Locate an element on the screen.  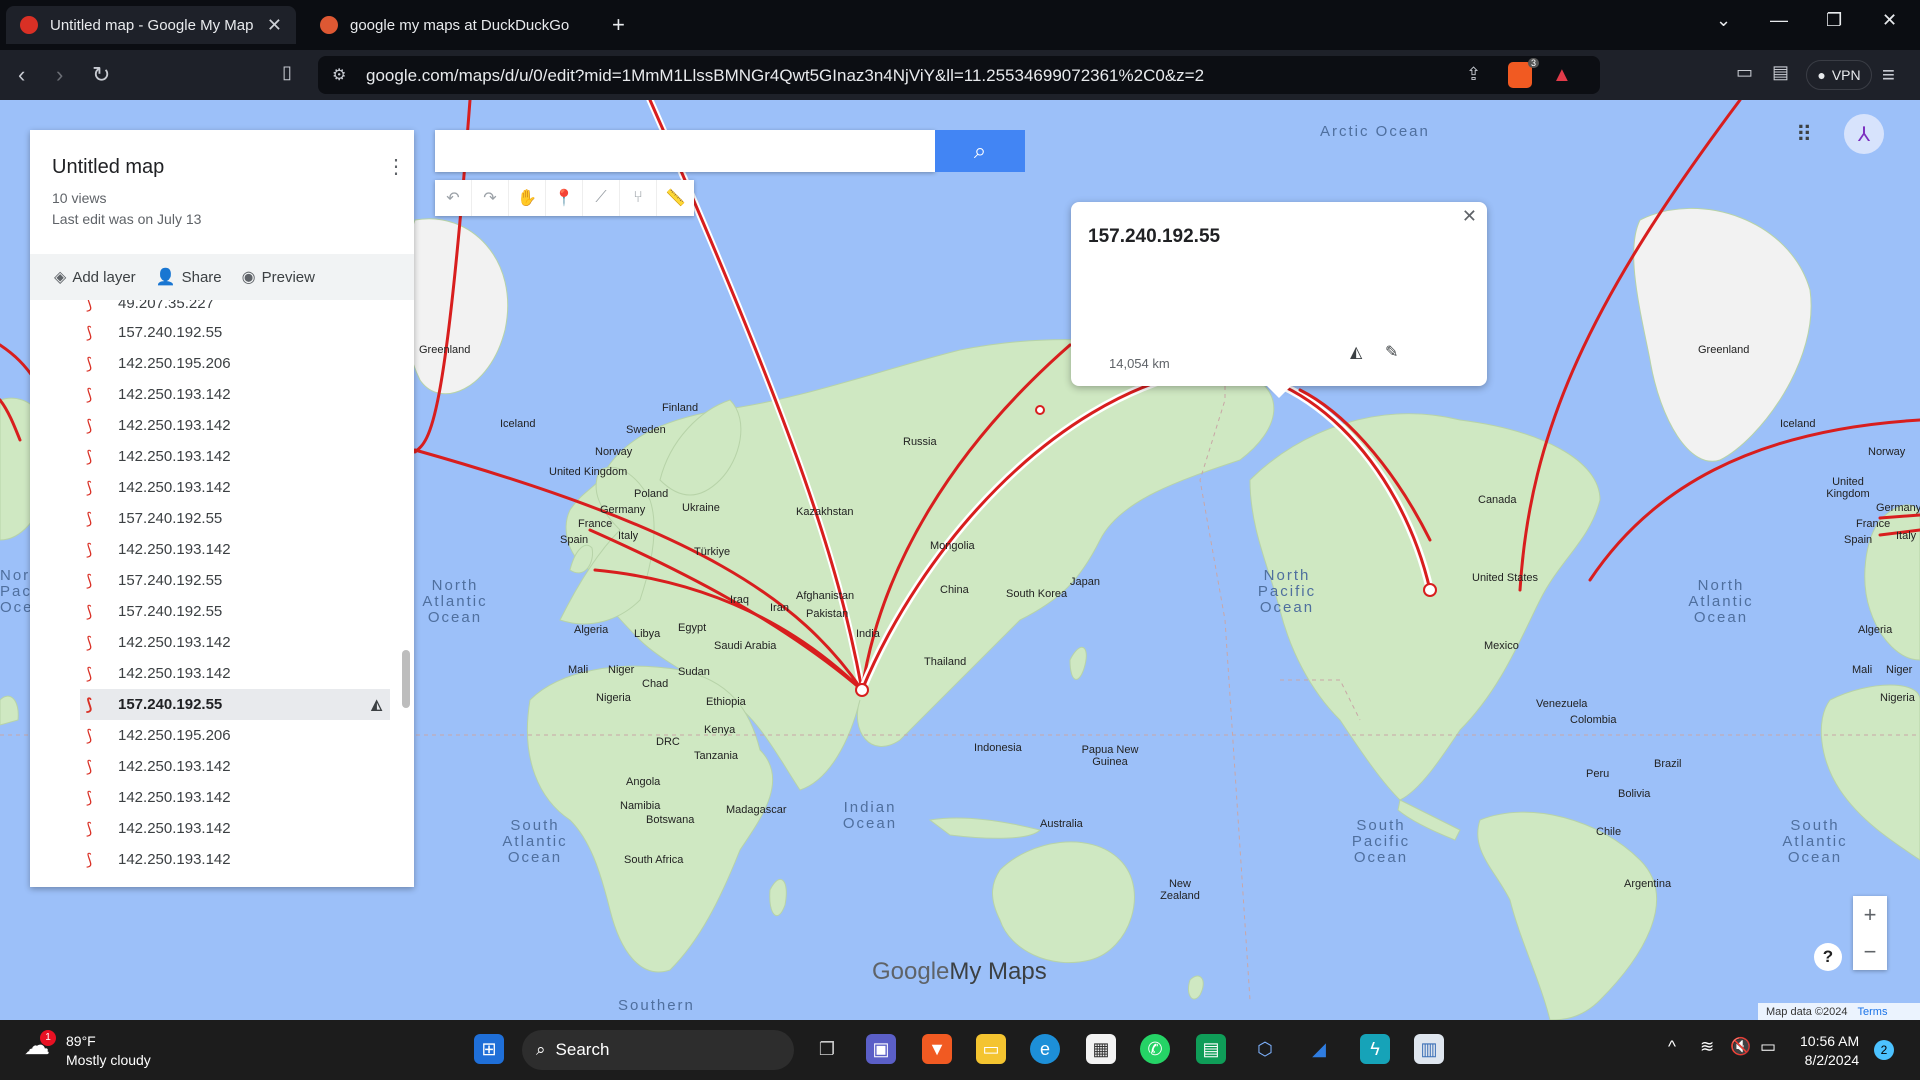
directions-icon: ⑂ is located at coordinates (638, 198).